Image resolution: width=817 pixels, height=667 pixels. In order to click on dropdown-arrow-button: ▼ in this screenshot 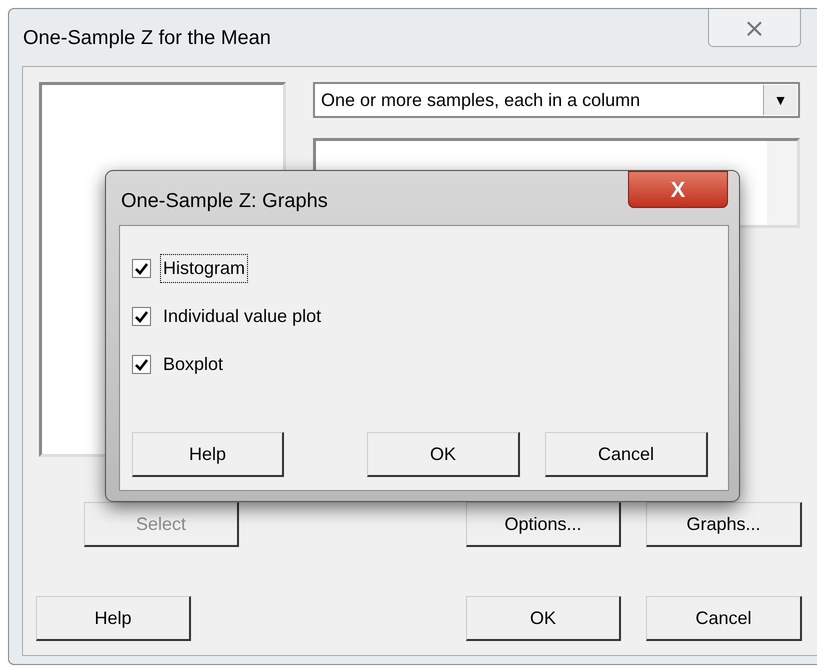, I will do `click(780, 100)`.